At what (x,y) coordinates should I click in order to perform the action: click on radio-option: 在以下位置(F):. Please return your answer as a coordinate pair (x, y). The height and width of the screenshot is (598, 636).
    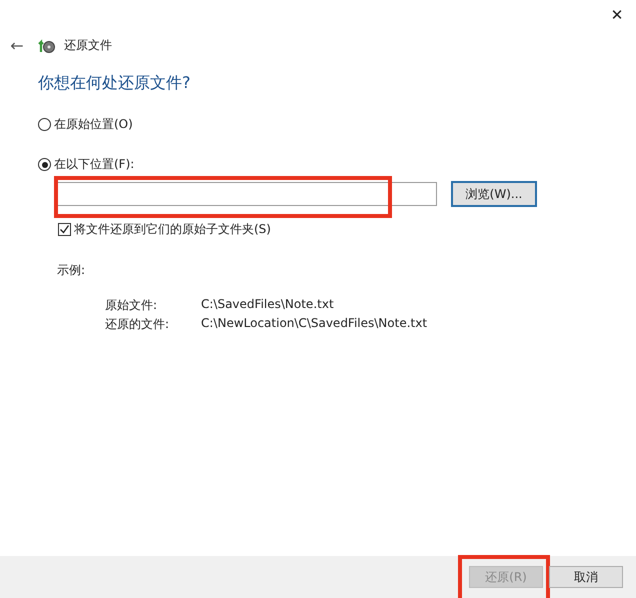
    Looking at the image, I should click on (86, 164).